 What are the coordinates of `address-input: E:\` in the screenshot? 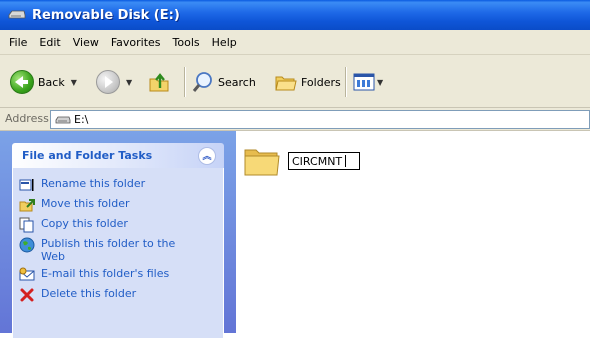 It's located at (320, 119).